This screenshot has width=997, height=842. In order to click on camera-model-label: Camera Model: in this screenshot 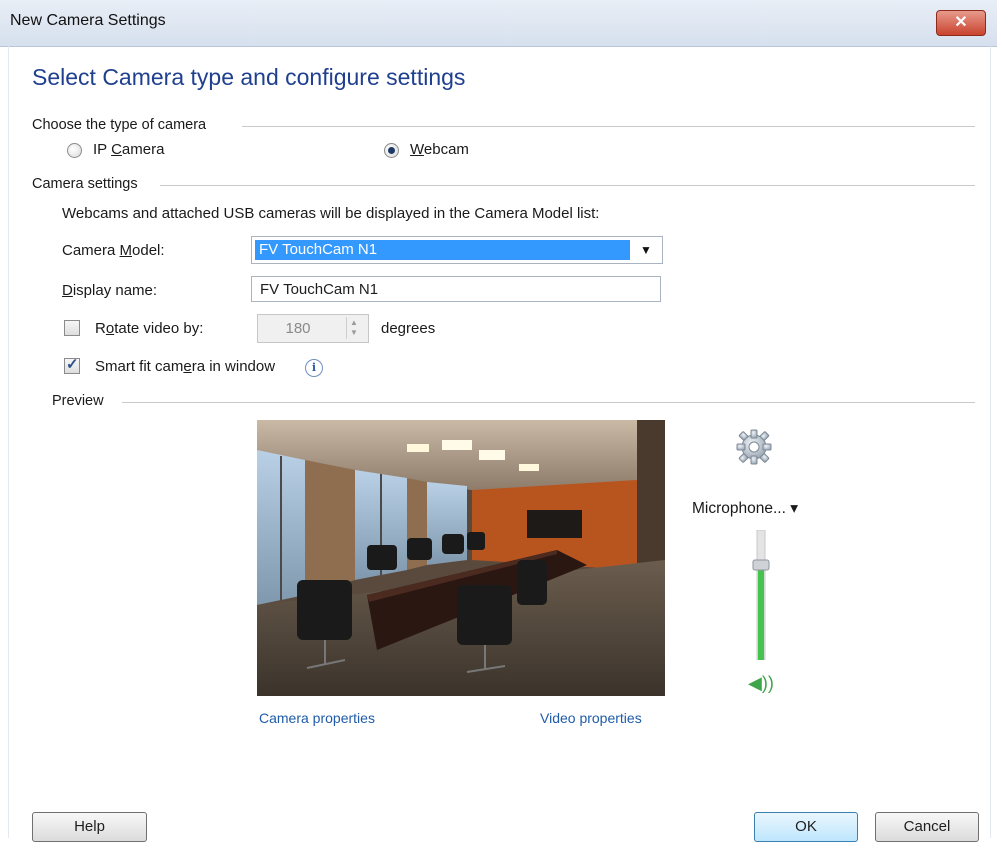, I will do `click(113, 250)`.